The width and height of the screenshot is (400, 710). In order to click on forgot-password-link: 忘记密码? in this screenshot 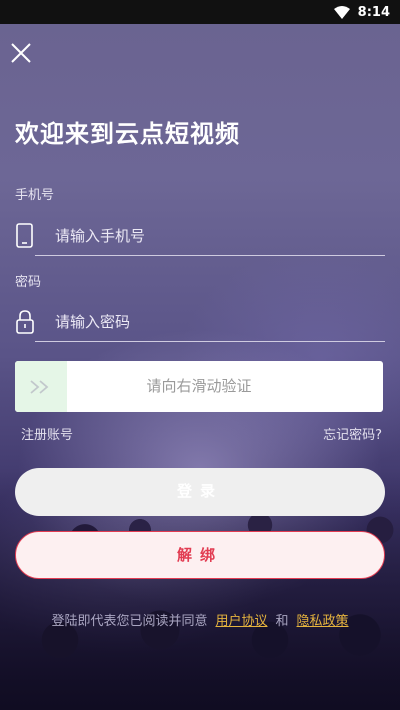, I will do `click(352, 433)`.